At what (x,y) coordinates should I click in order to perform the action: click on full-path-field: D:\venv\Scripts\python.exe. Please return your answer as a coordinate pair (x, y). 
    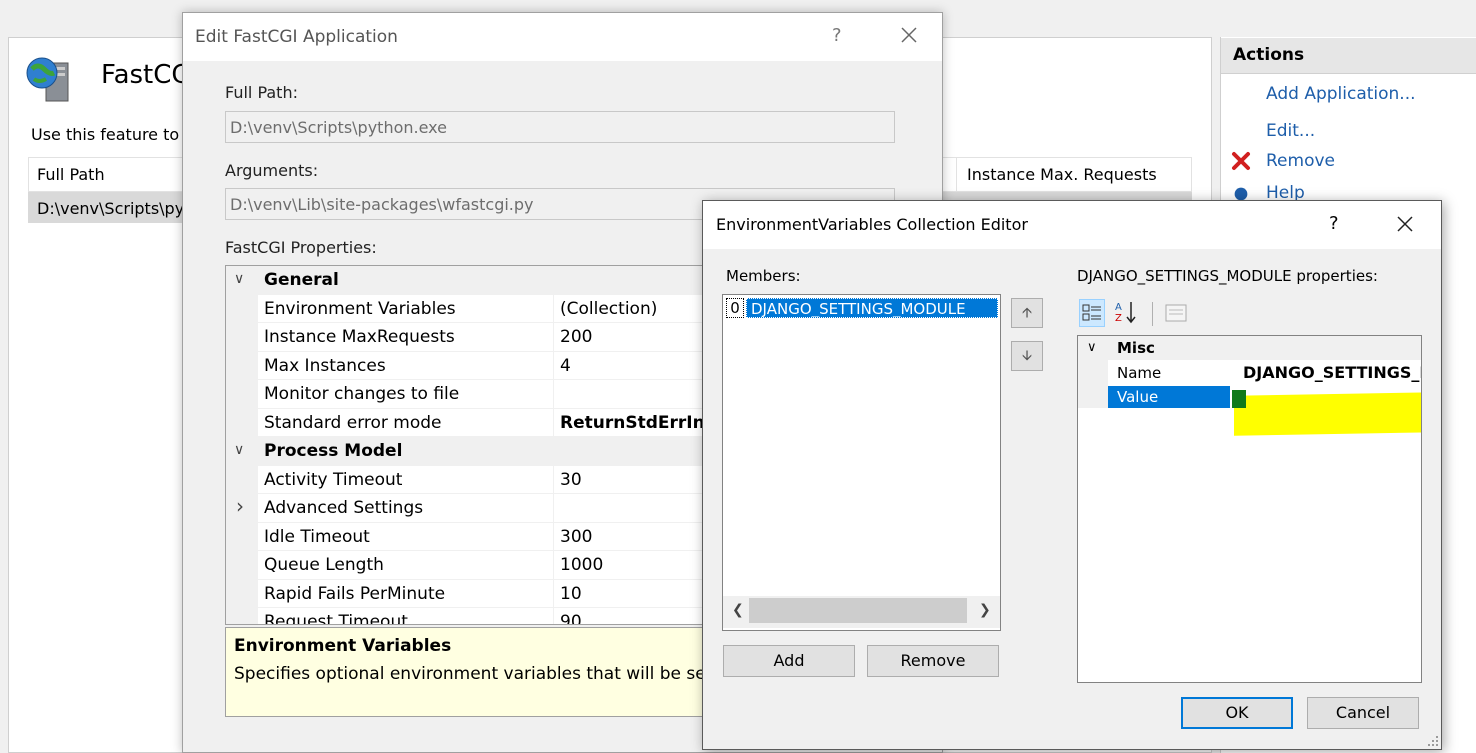
    Looking at the image, I should click on (560, 127).